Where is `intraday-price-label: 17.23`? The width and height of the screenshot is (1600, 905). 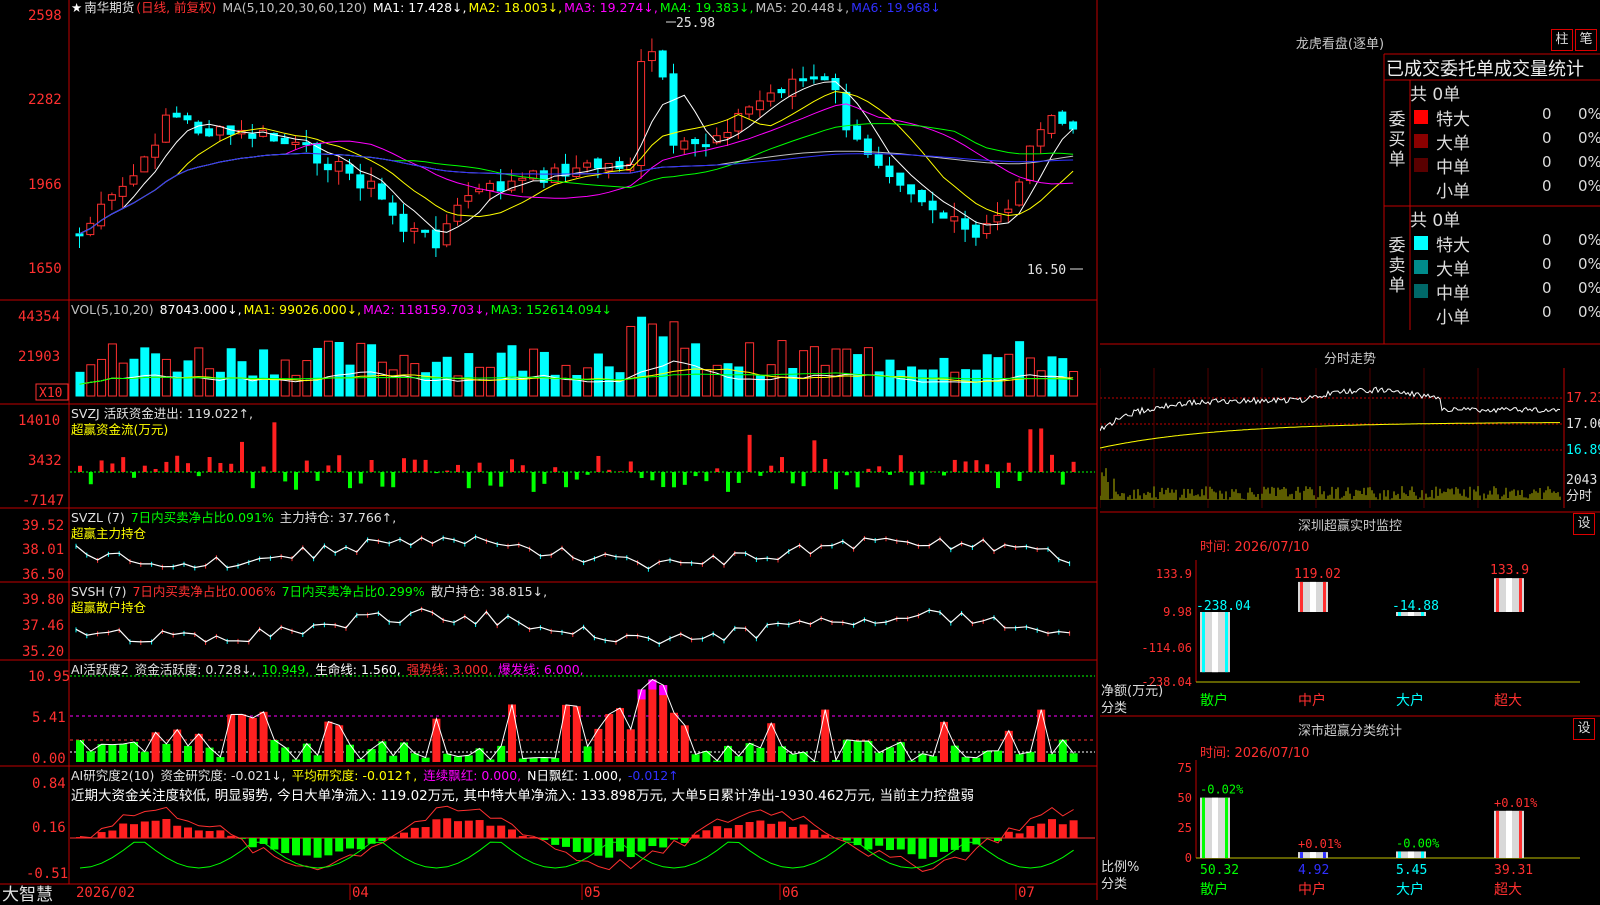
intraday-price-label: 17.23 is located at coordinates (1583, 398).